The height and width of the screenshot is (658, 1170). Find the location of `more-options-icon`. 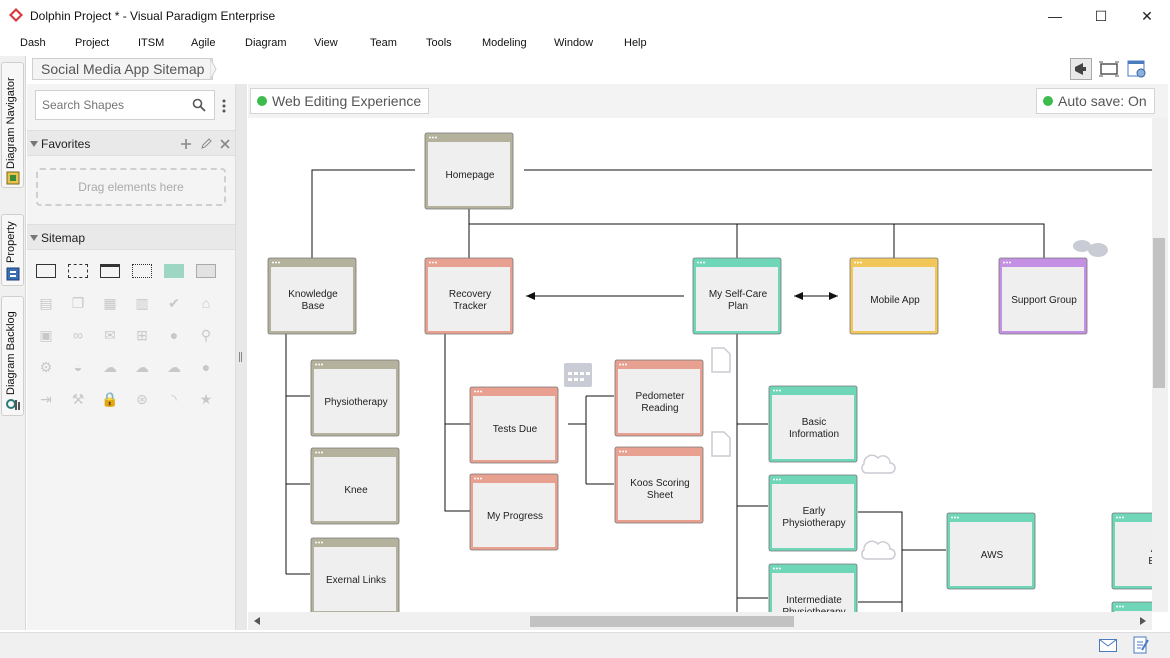

more-options-icon is located at coordinates (224, 106).